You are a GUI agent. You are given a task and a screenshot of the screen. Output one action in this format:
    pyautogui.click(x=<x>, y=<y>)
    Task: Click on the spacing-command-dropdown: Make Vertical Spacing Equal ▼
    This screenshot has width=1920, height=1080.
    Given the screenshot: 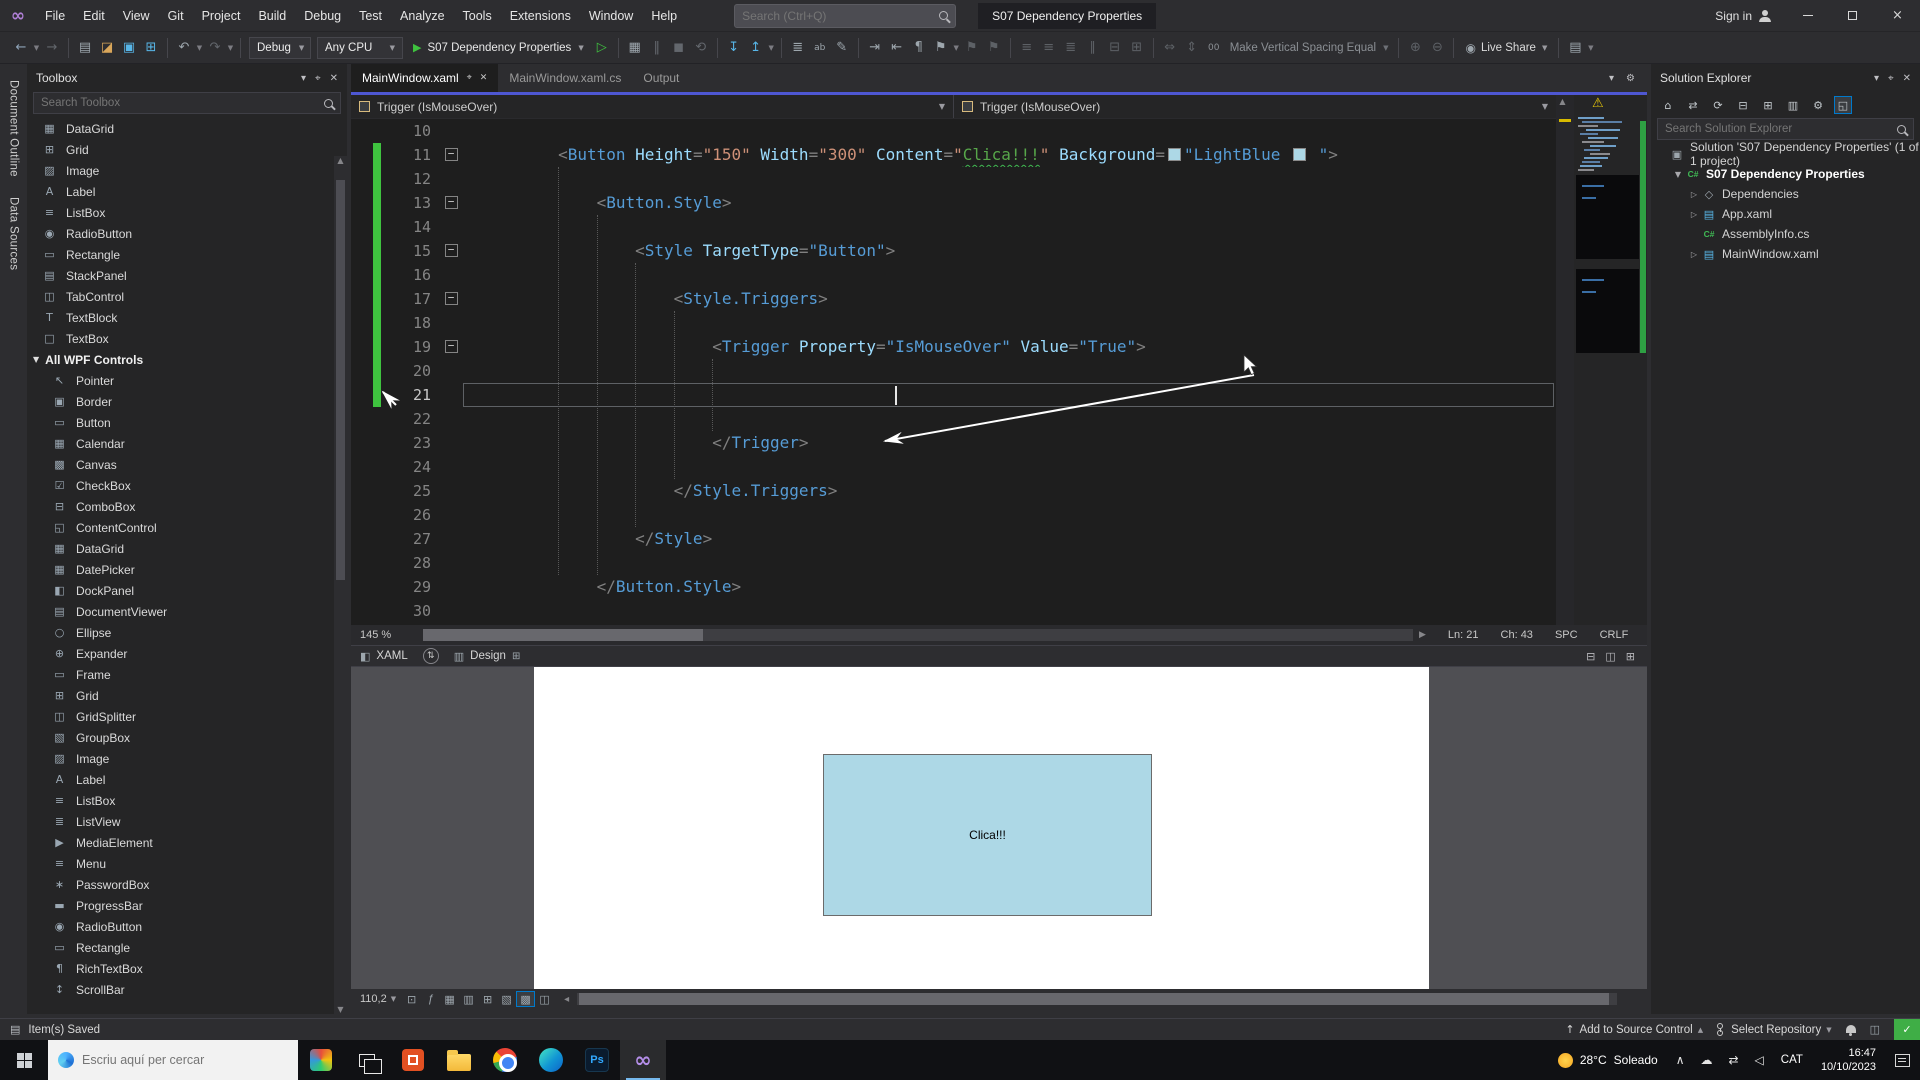 What is the action you would take?
    pyautogui.click(x=1309, y=48)
    